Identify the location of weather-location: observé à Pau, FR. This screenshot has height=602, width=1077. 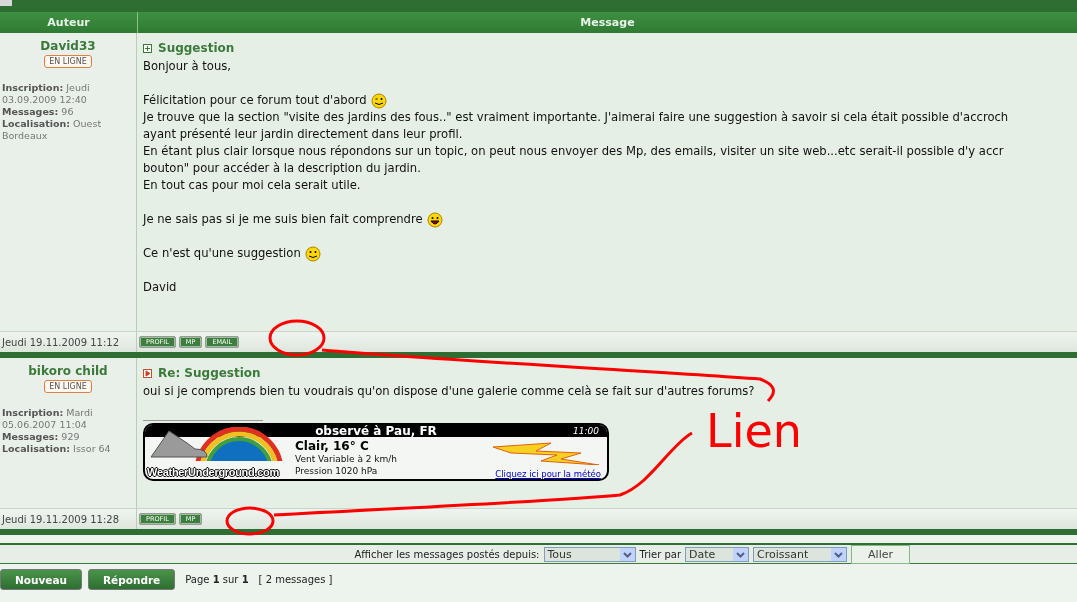
(376, 431).